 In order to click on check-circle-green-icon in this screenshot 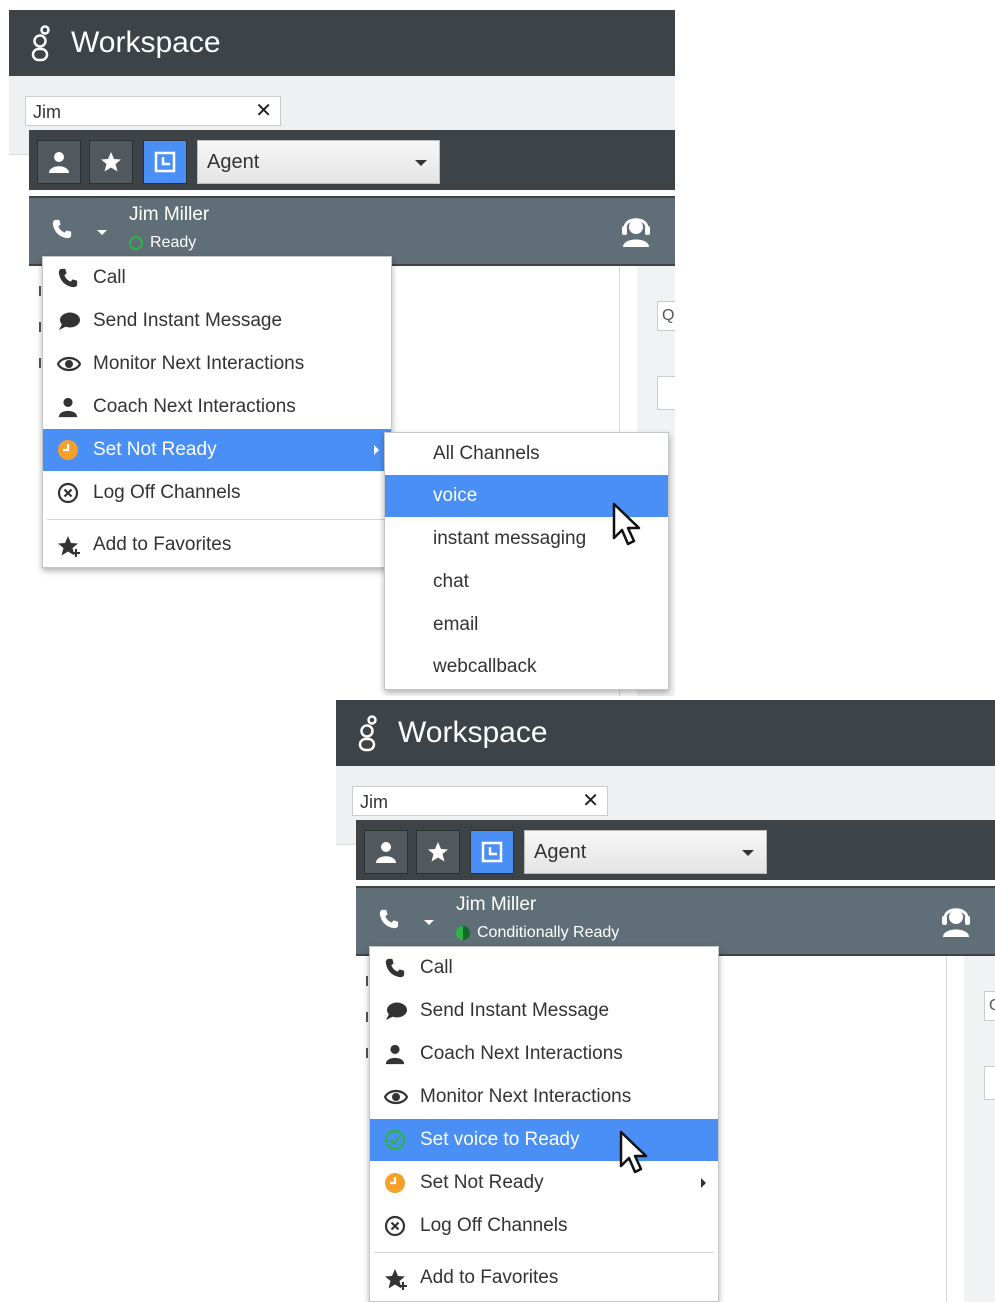, I will do `click(395, 1140)`.